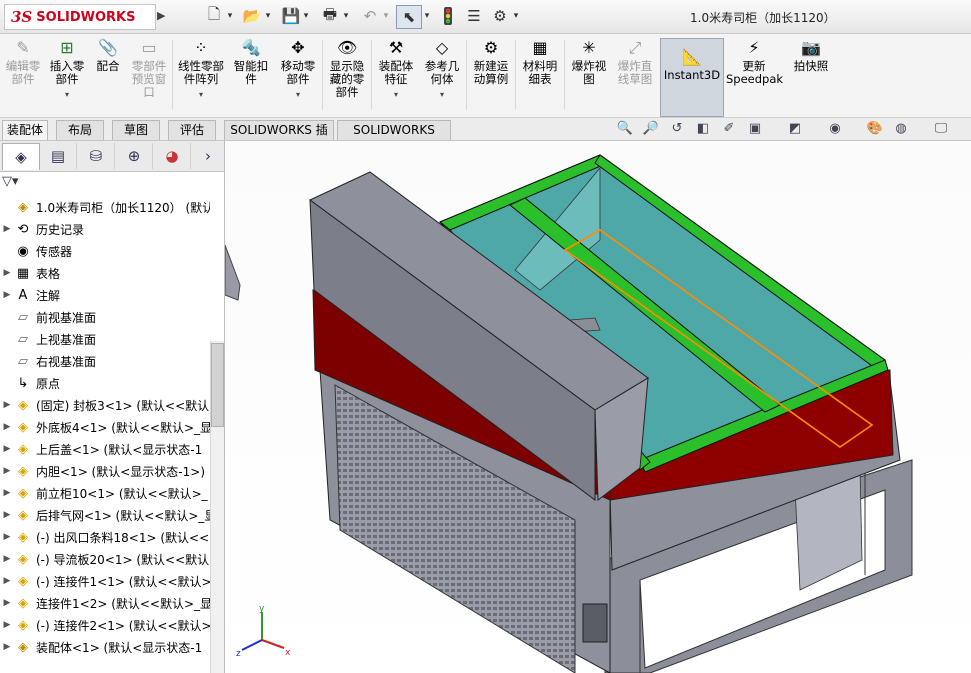  I want to click on tree-item: ▶ ◈ 内胆<1> (默认<显示状态-1>), so click(105, 471).